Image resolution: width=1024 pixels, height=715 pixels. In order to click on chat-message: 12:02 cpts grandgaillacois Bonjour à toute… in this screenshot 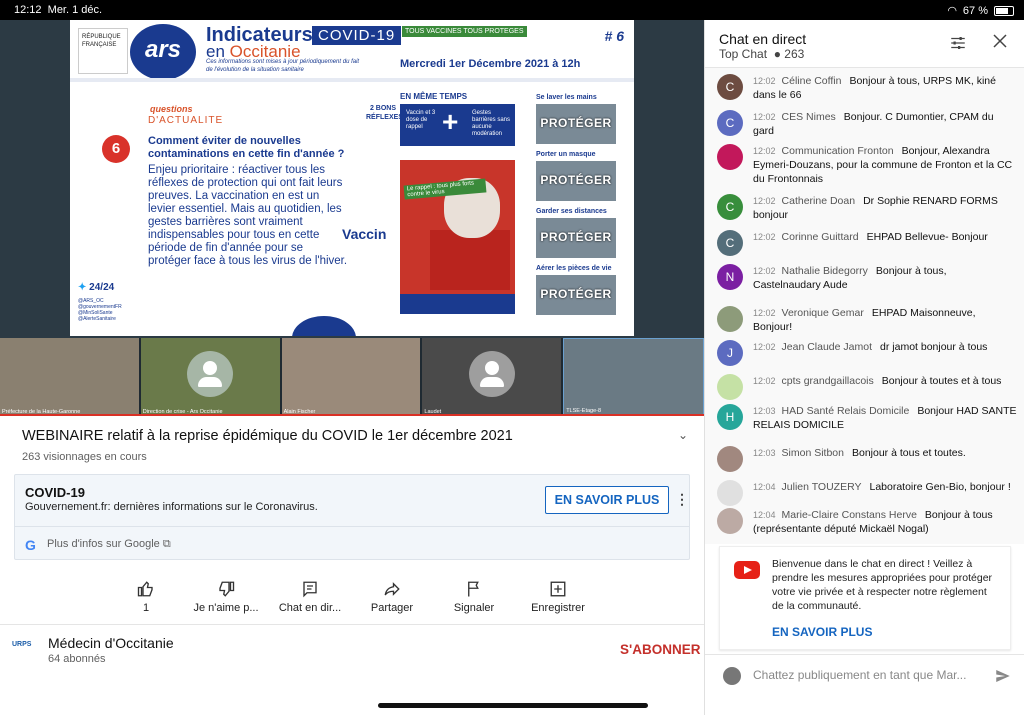, I will do `click(867, 387)`.